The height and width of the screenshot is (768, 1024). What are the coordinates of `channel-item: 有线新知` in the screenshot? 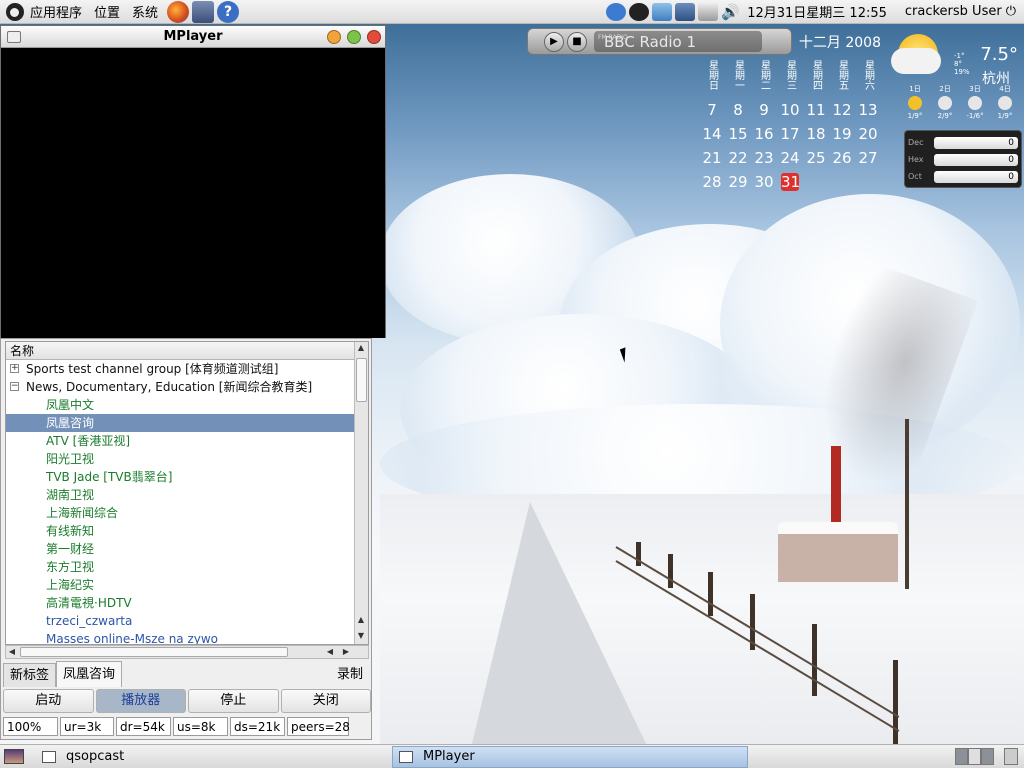 It's located at (187, 531).